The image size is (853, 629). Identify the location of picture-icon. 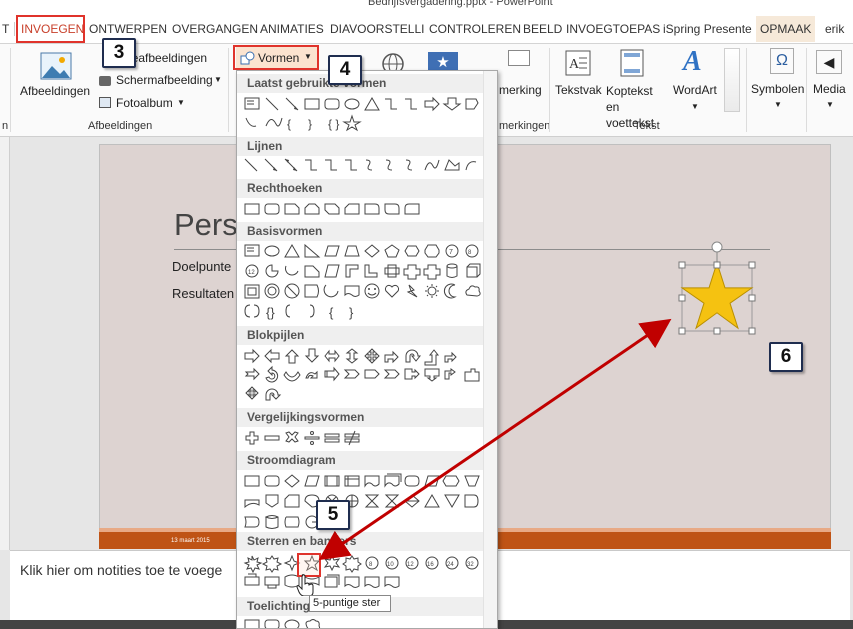
(56, 66).